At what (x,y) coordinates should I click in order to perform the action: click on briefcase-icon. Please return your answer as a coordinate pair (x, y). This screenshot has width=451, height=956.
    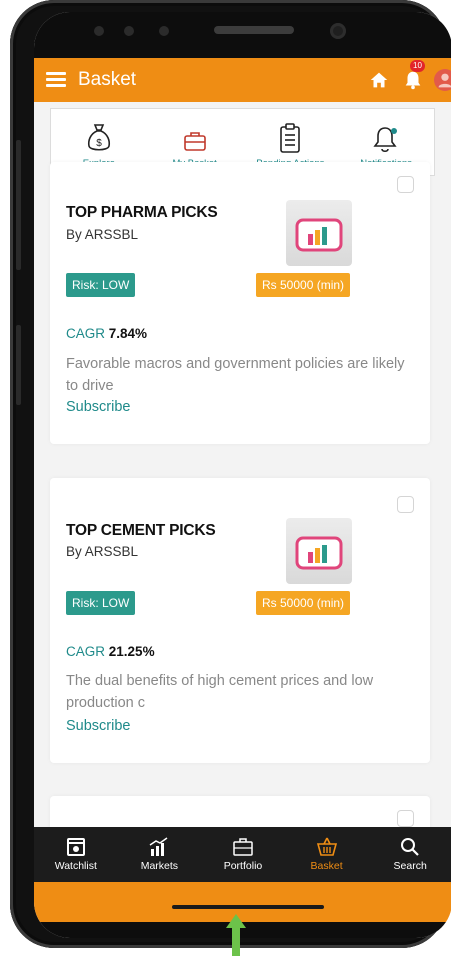
    Looking at the image, I should click on (194, 141).